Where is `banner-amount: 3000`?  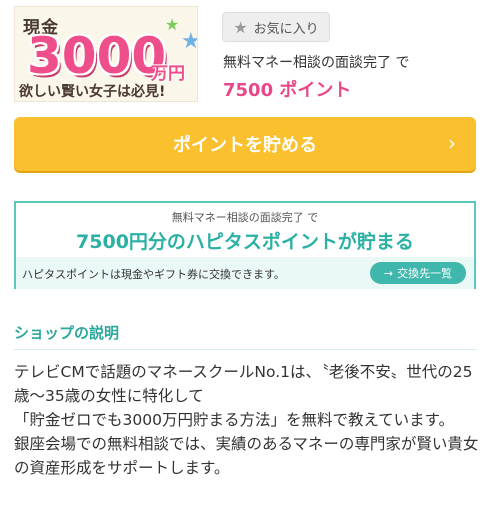 banner-amount: 3000 is located at coordinates (97, 56).